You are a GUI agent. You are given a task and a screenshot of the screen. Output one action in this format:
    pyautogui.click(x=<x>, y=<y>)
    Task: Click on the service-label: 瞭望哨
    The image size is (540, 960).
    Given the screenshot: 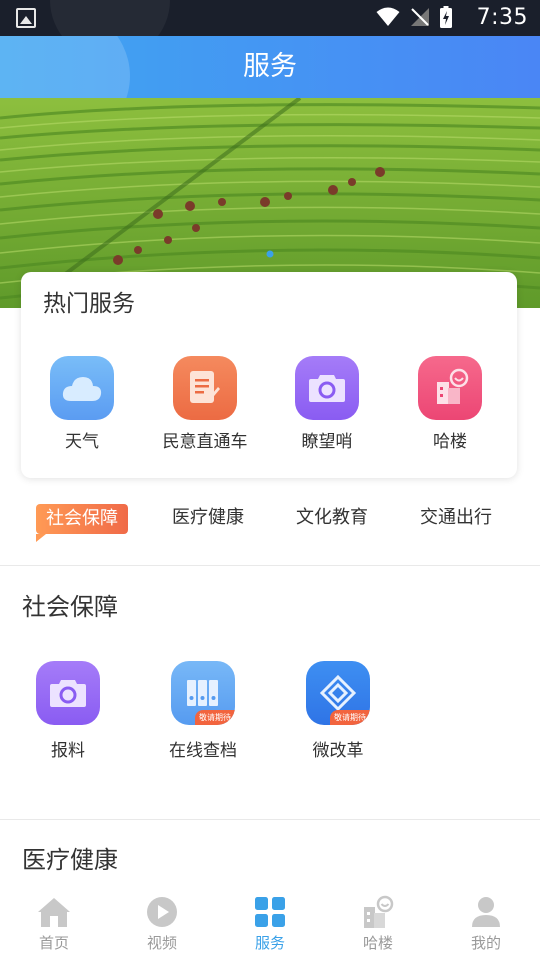 What is the action you would take?
    pyautogui.click(x=327, y=442)
    